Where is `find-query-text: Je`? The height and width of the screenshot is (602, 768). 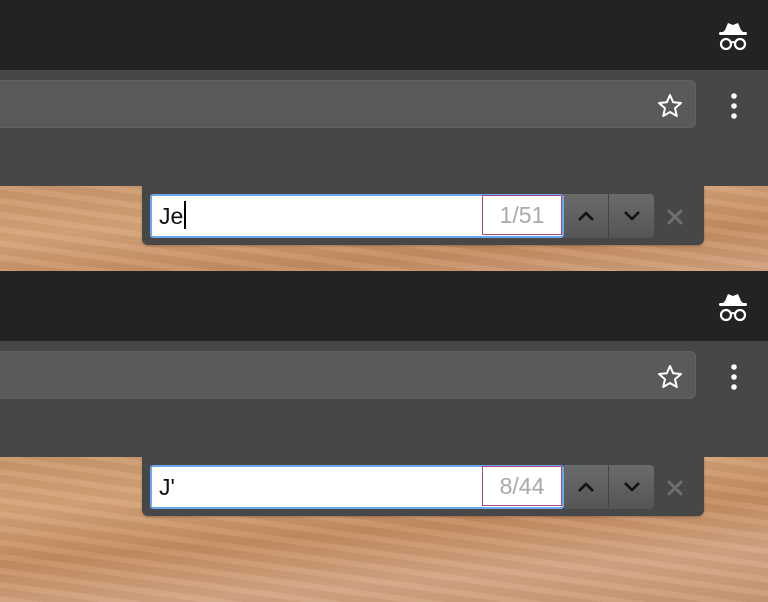
find-query-text: Je is located at coordinates (309, 216).